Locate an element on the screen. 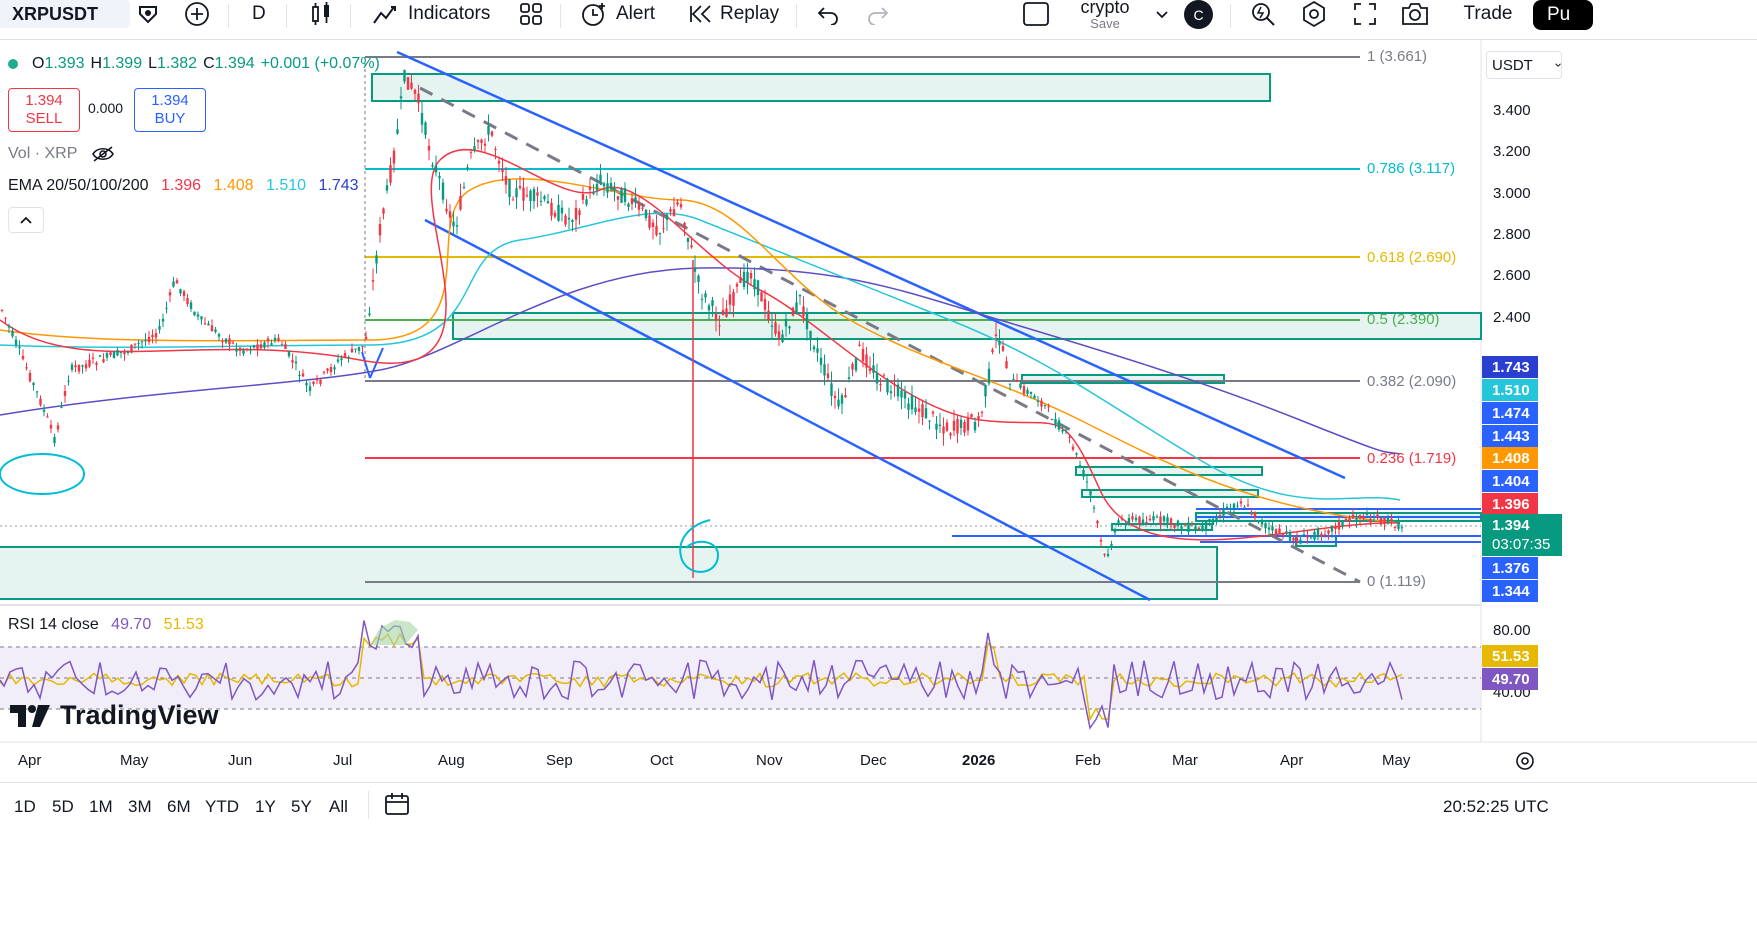  range-button: 1M is located at coordinates (101, 807).